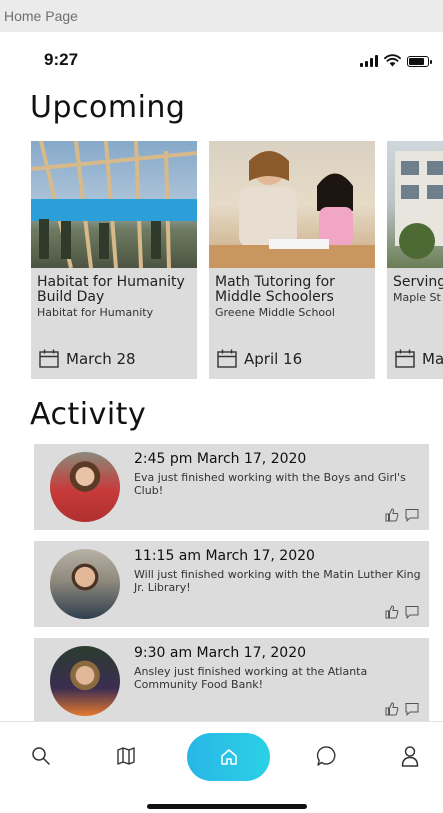 This screenshot has width=443, height=813. What do you see at coordinates (220, 653) in the screenshot?
I see `activity-time: 9:30 am March 17, 2020` at bounding box center [220, 653].